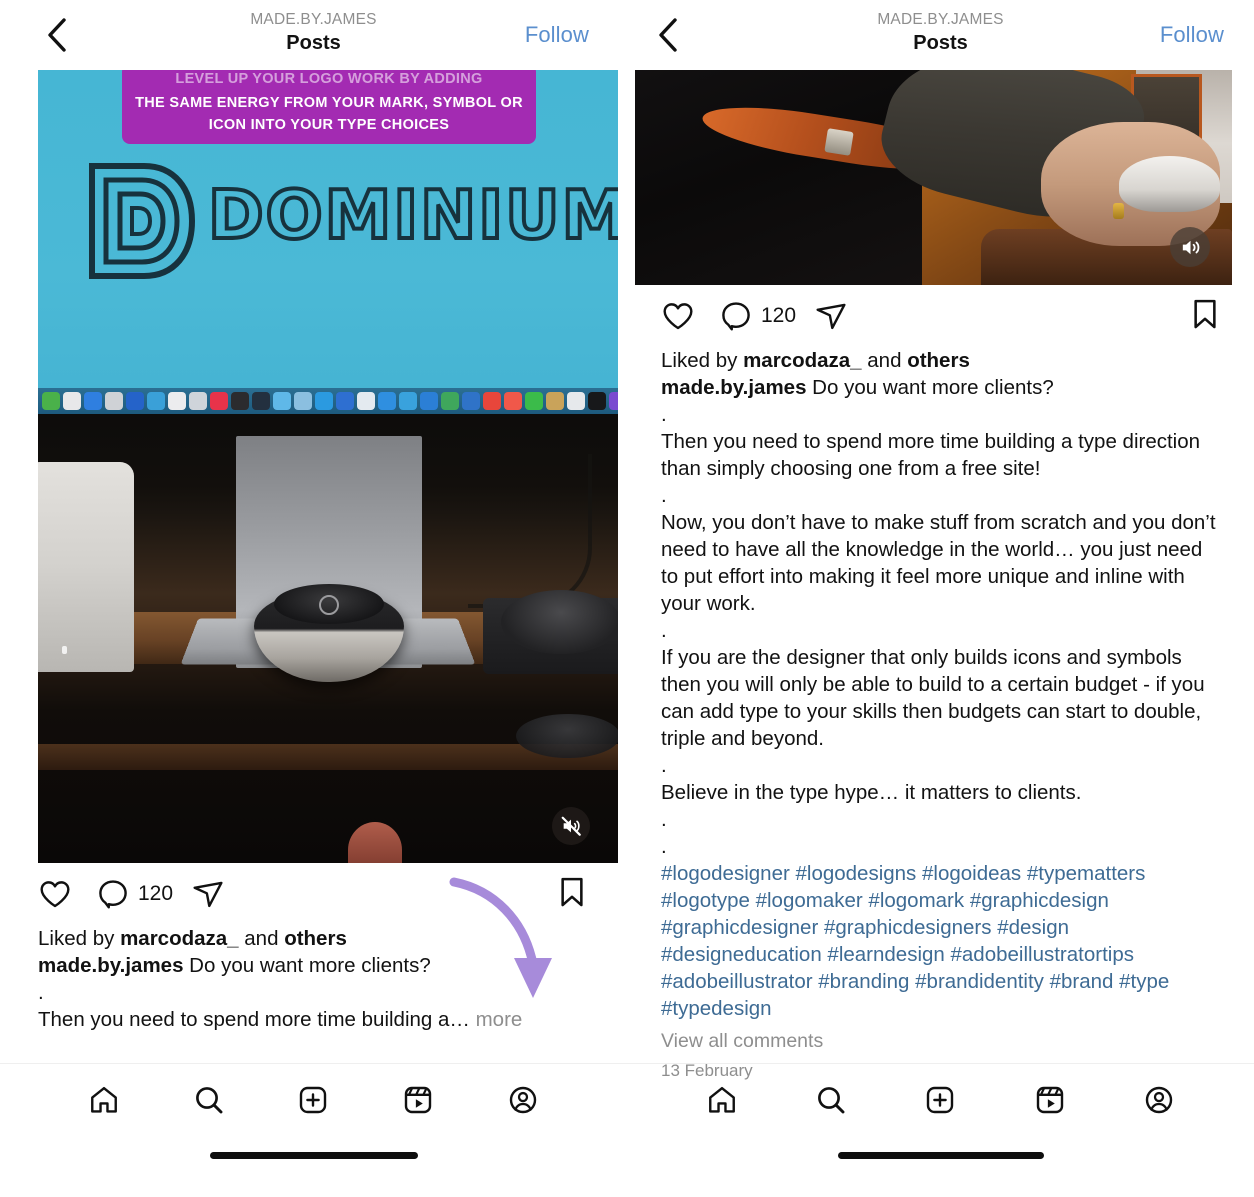 The image size is (1254, 1197). What do you see at coordinates (499, 1019) in the screenshot?
I see `more-link: more` at bounding box center [499, 1019].